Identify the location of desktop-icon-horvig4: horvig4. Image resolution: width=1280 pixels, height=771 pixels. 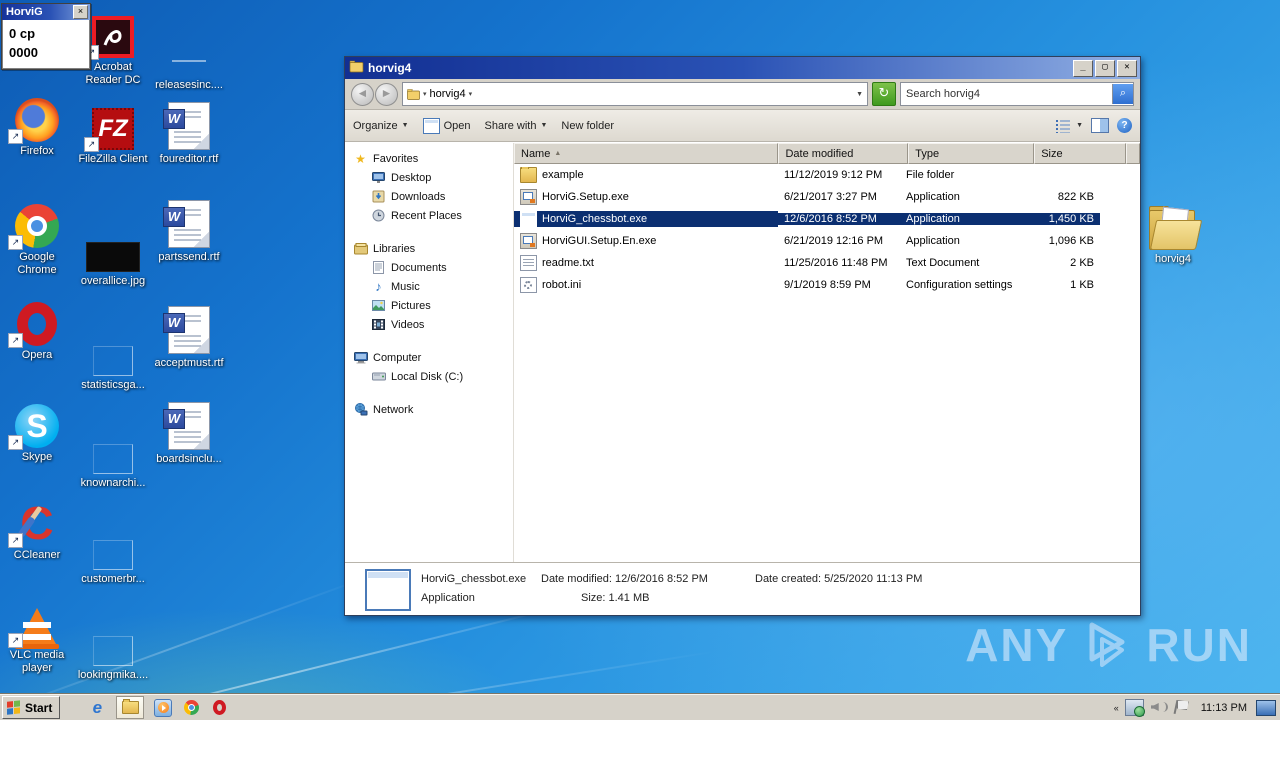
(1173, 233).